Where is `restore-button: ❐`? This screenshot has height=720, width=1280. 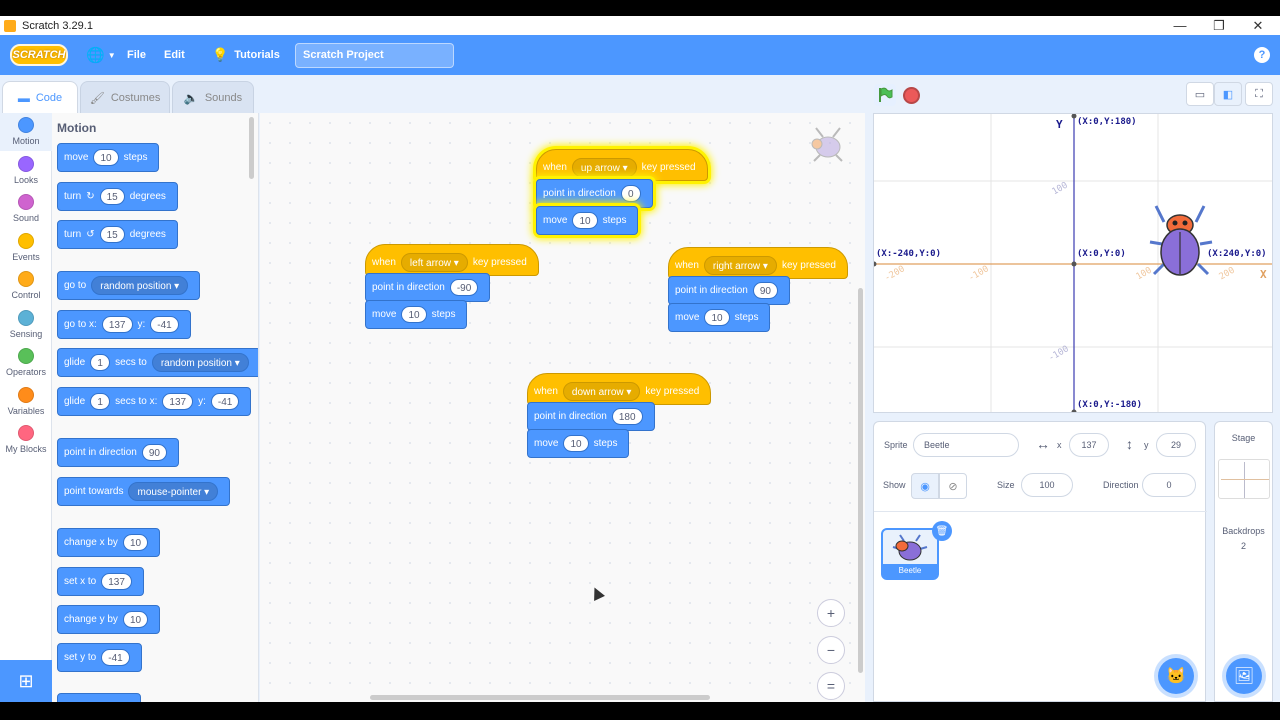 restore-button: ❐ is located at coordinates (1219, 25).